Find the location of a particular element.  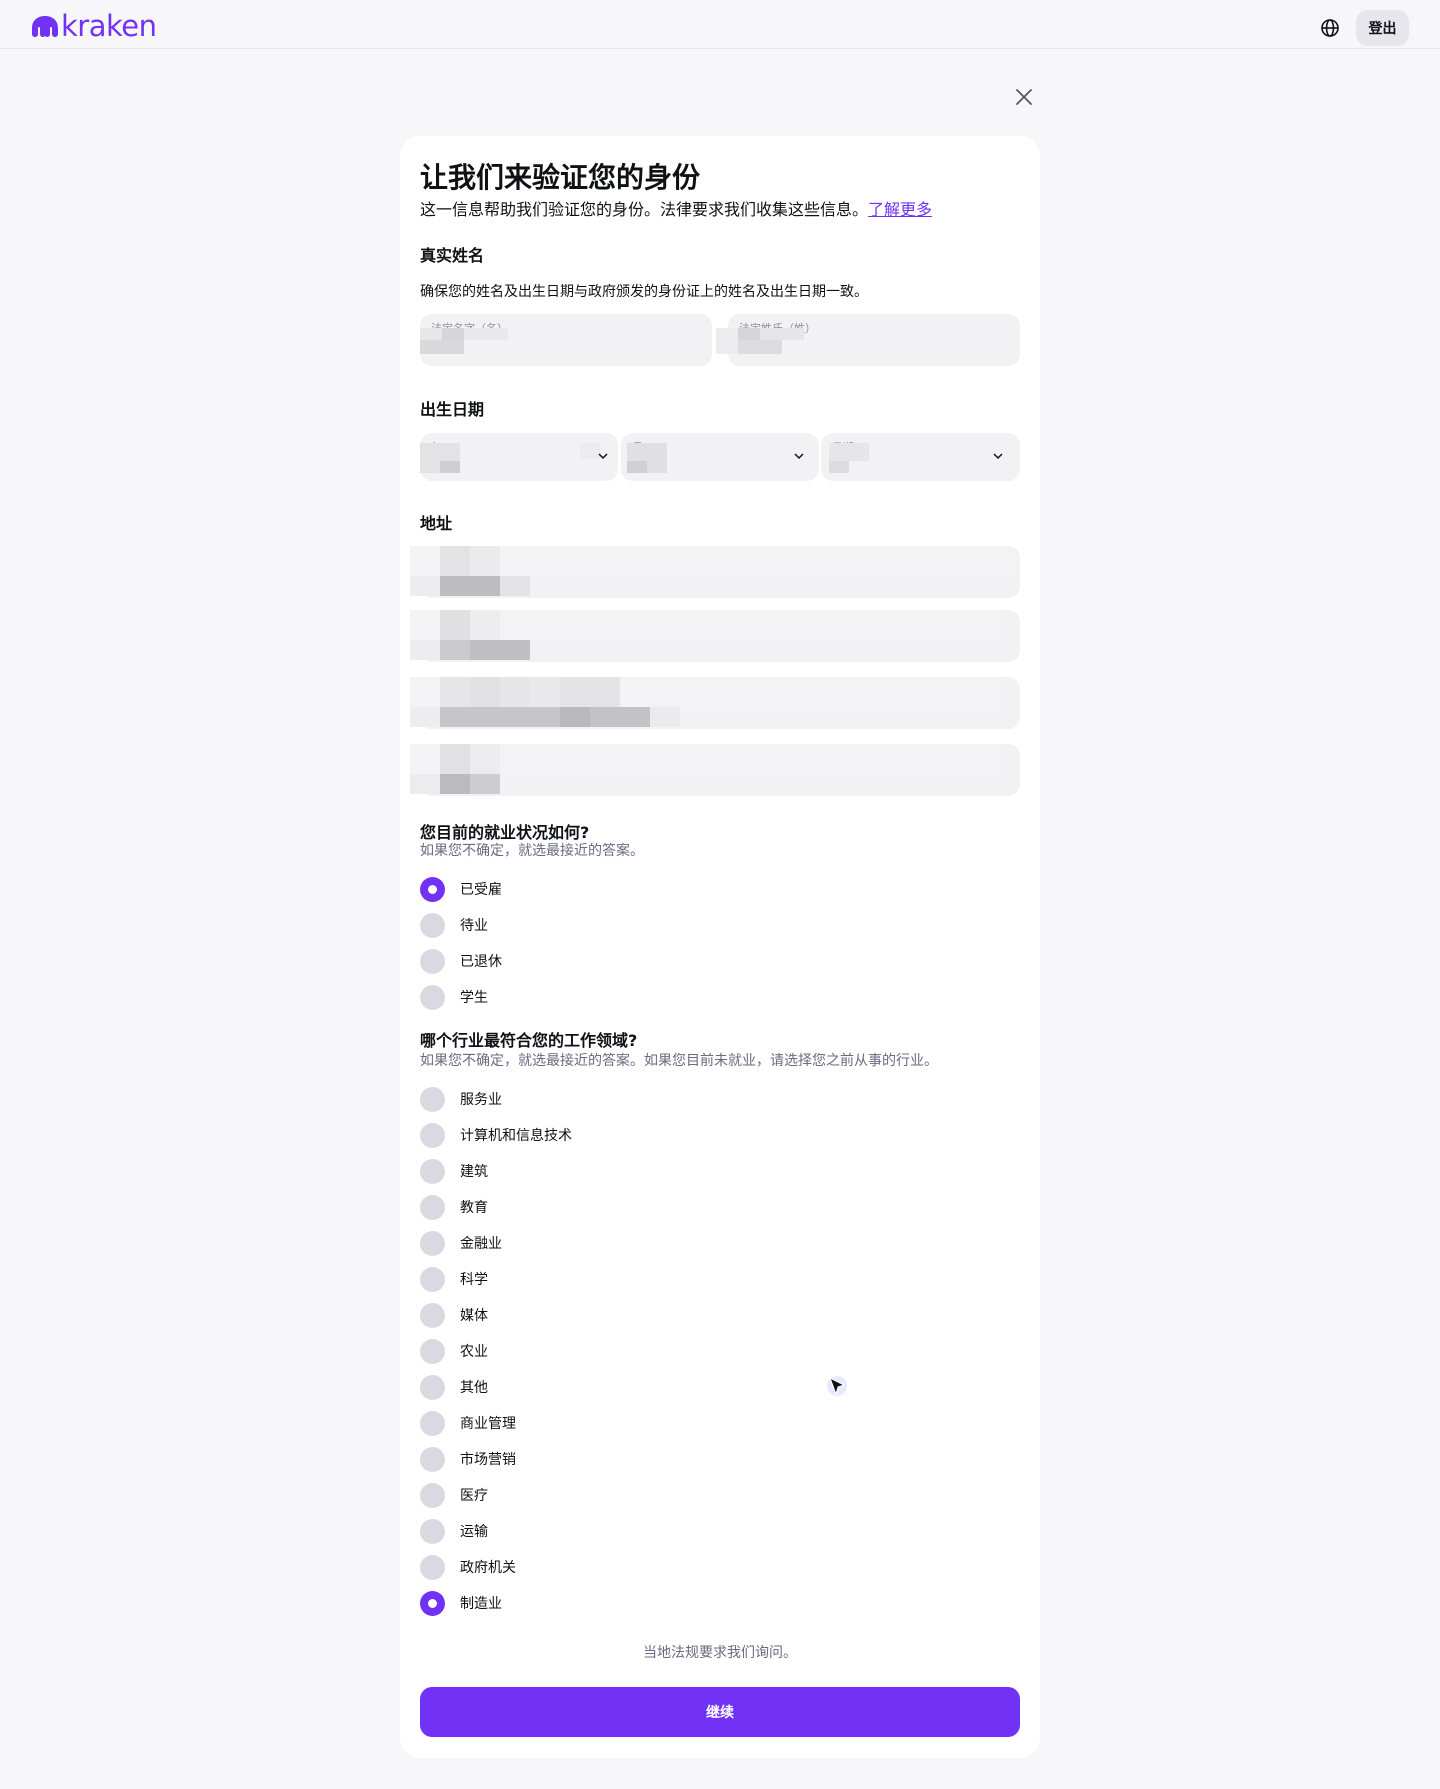

industry-option: 金融业 is located at coordinates (461, 1243).